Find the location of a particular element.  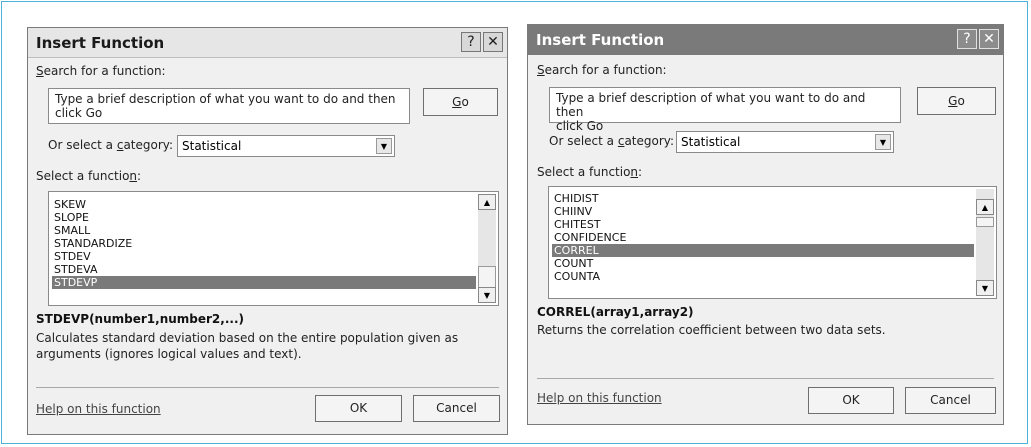

list-item: CHITEST is located at coordinates (763, 224).